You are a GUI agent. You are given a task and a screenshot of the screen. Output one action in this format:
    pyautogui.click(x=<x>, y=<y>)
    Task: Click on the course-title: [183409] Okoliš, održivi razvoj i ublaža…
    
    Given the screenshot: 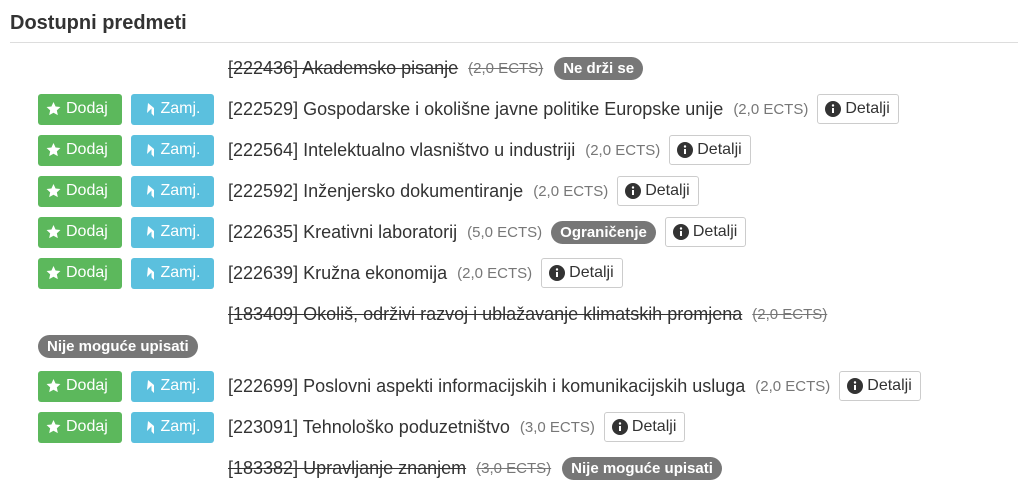 What is the action you would take?
    pyautogui.click(x=485, y=313)
    